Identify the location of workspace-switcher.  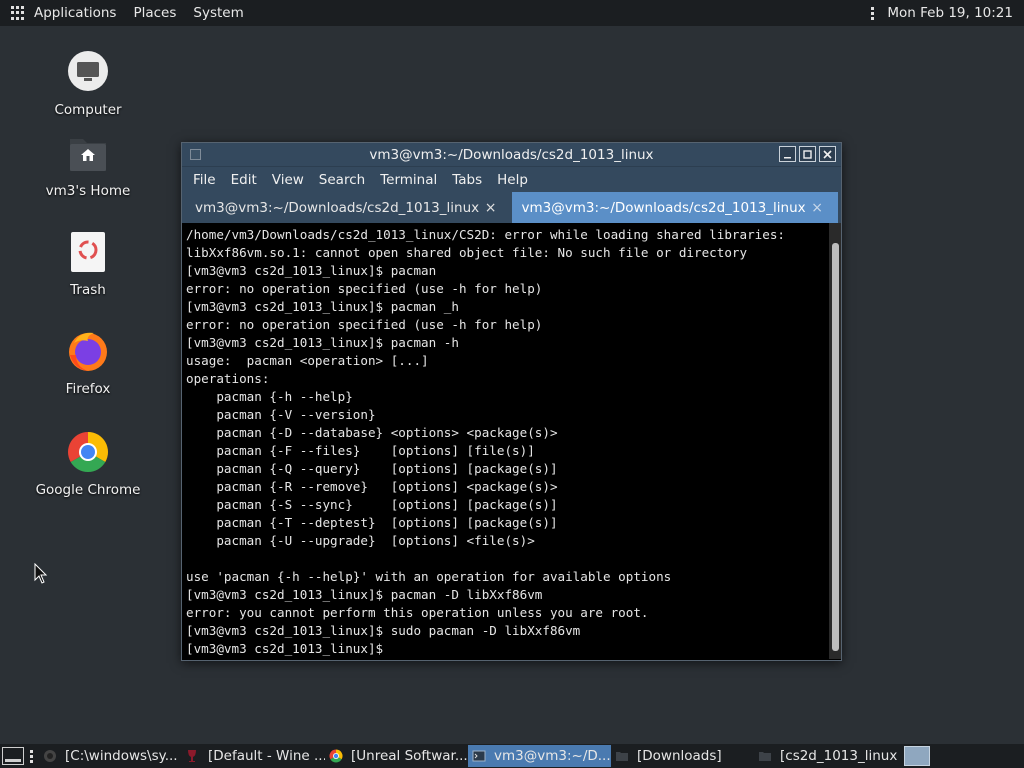
(917, 756).